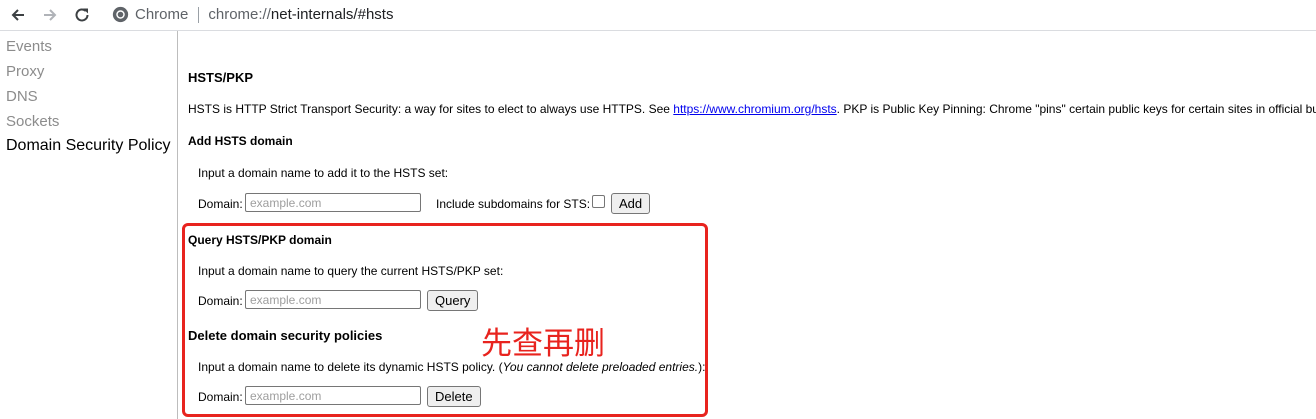  Describe the element at coordinates (333, 299) in the screenshot. I see `query-domain-input` at that location.